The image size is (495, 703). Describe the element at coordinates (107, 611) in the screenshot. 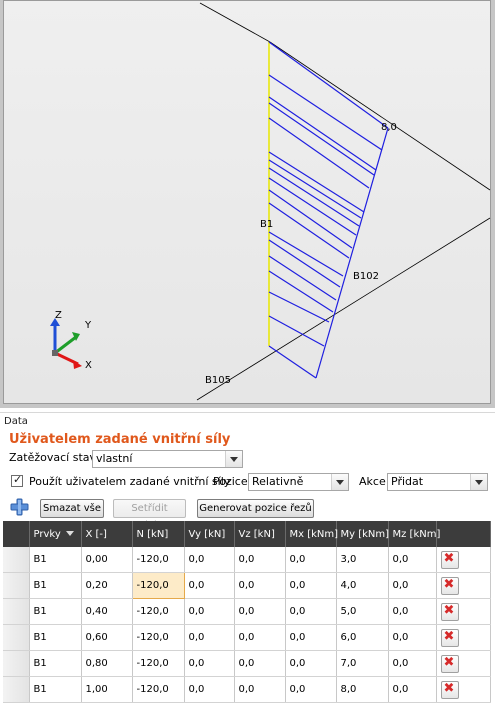

I see `cell: 0,40` at that location.